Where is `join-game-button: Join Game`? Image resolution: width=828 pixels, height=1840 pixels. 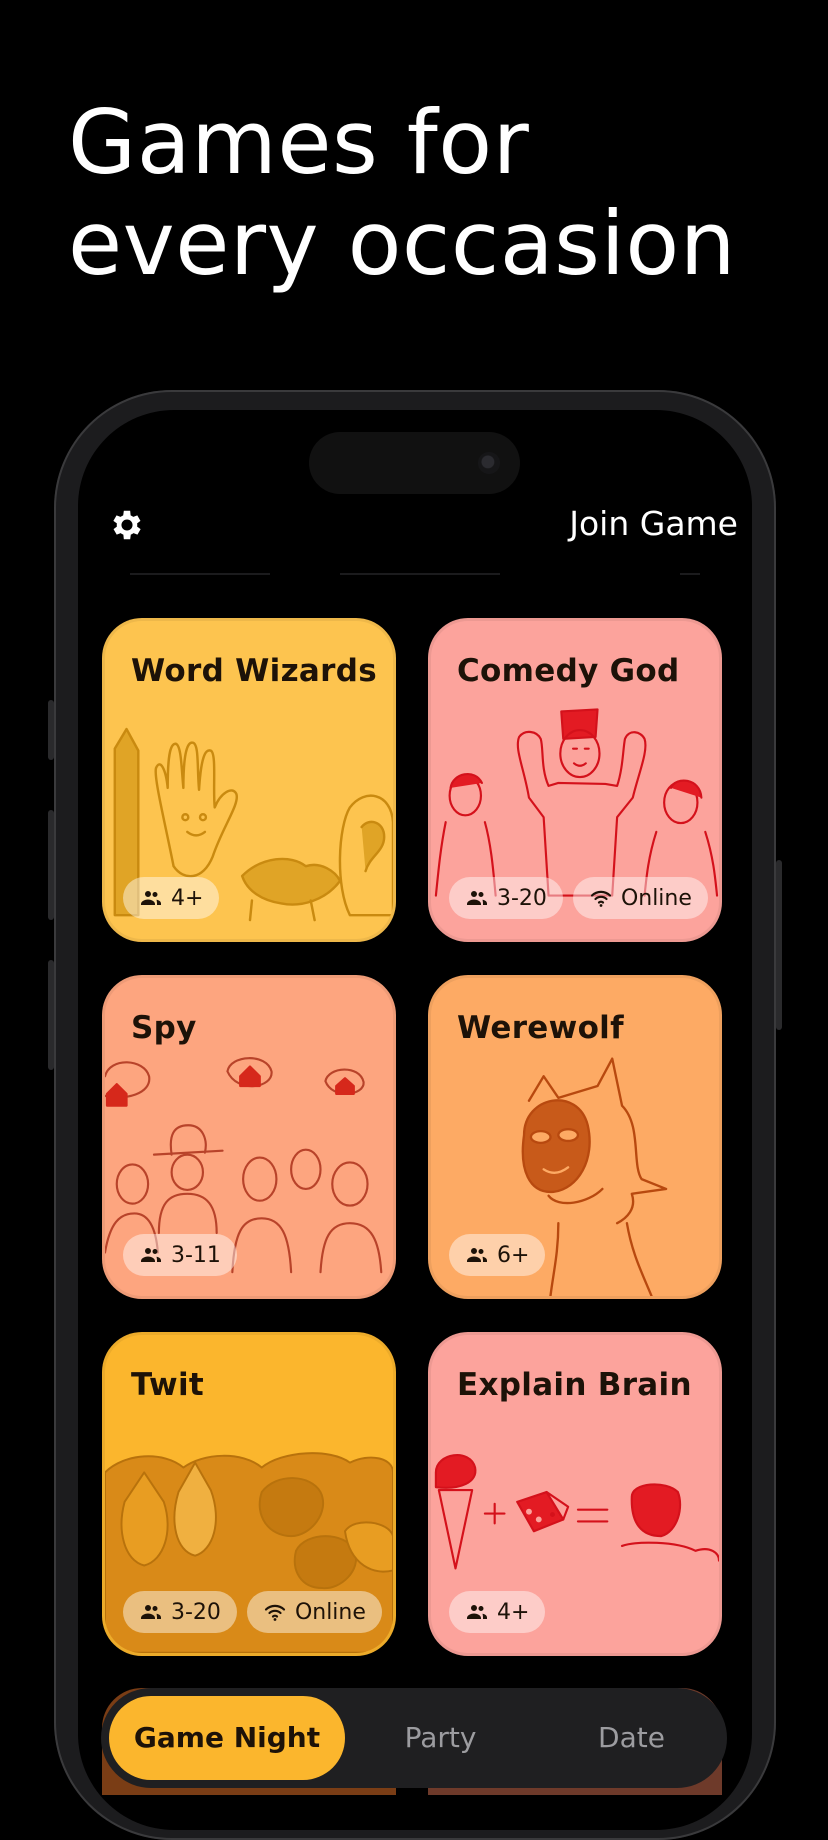 join-game-button: Join Game is located at coordinates (653, 523).